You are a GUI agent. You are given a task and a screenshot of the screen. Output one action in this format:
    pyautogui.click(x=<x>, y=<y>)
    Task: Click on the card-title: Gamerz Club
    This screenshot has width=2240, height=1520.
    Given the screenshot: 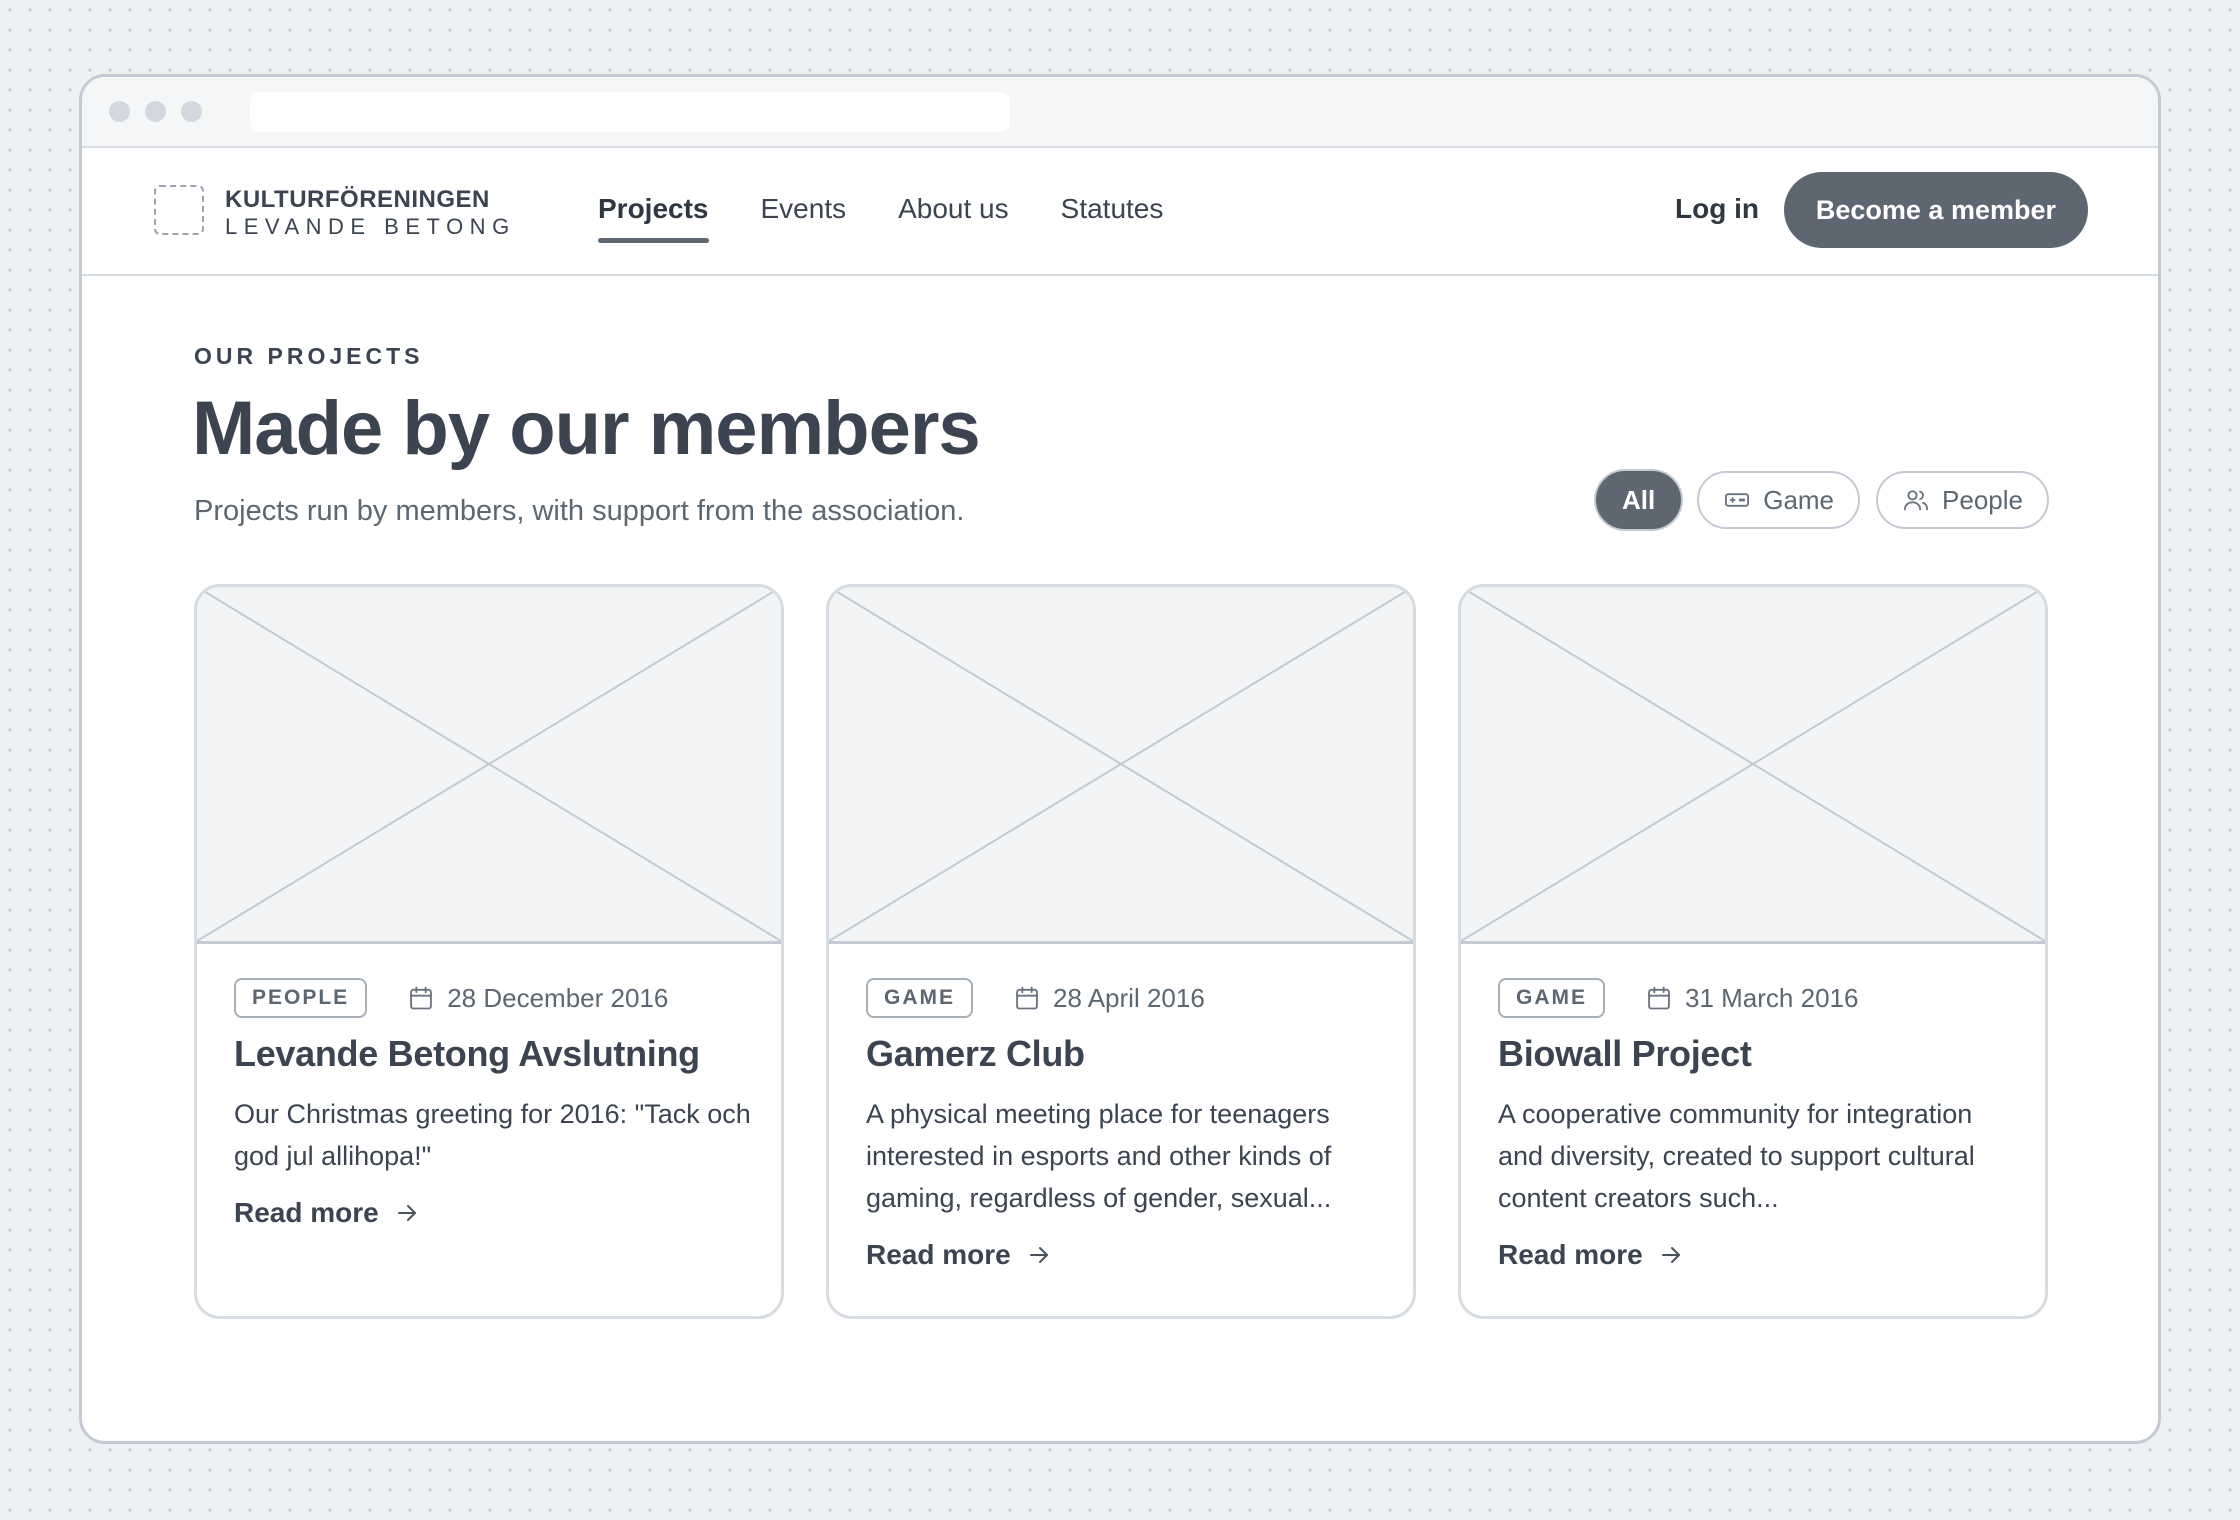 What is the action you would take?
    pyautogui.click(x=1124, y=1054)
    